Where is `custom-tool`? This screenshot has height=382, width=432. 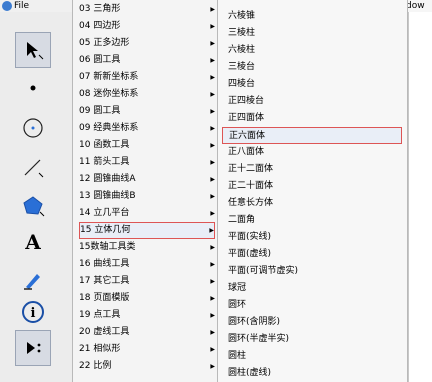
custom-tool is located at coordinates (33, 348).